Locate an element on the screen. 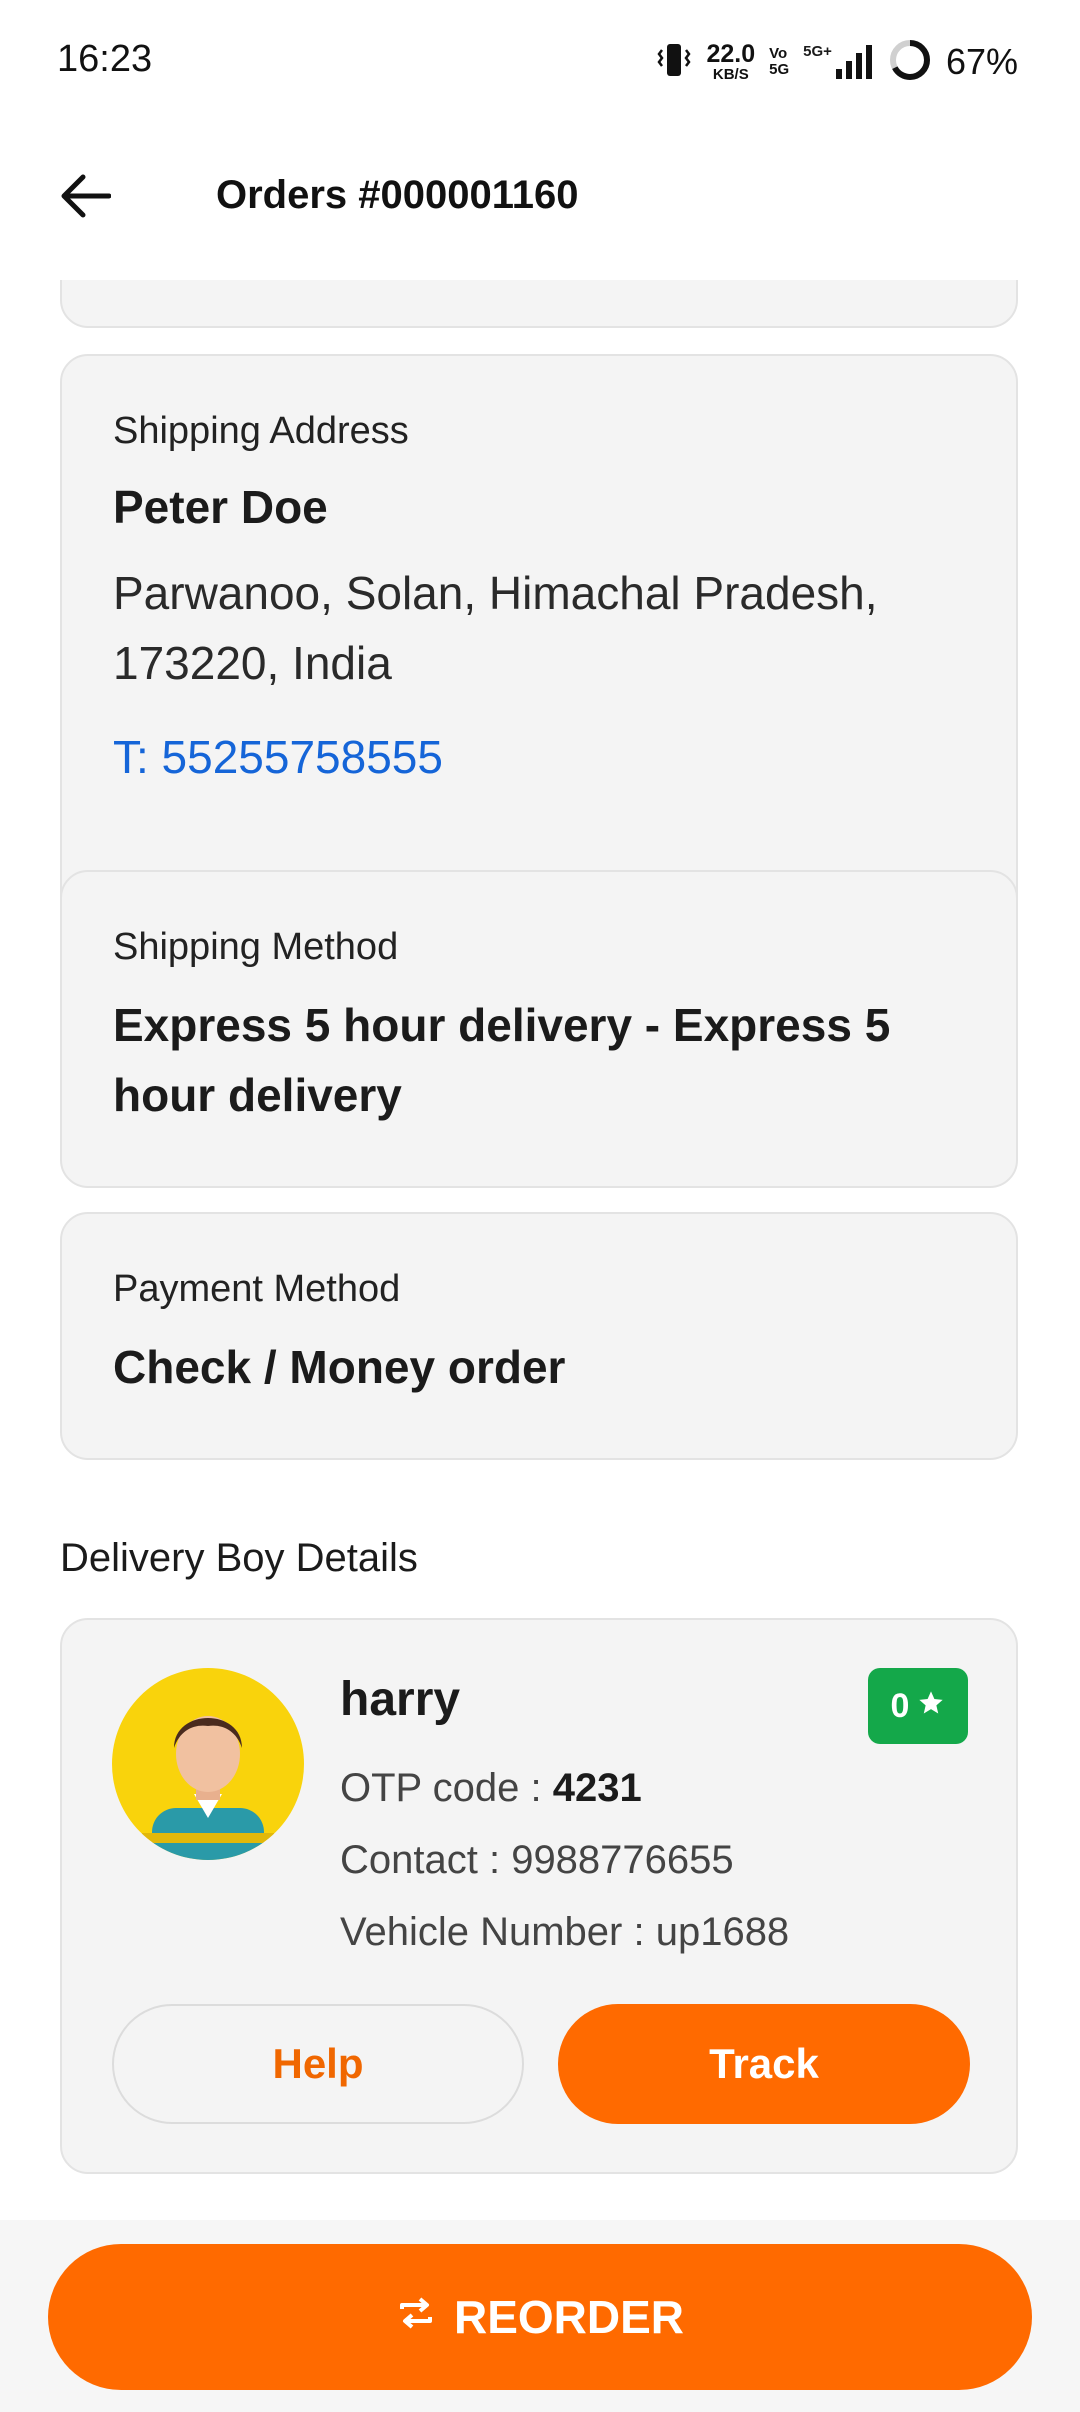  otp-line: OTP code : 4231 is located at coordinates (491, 1788).